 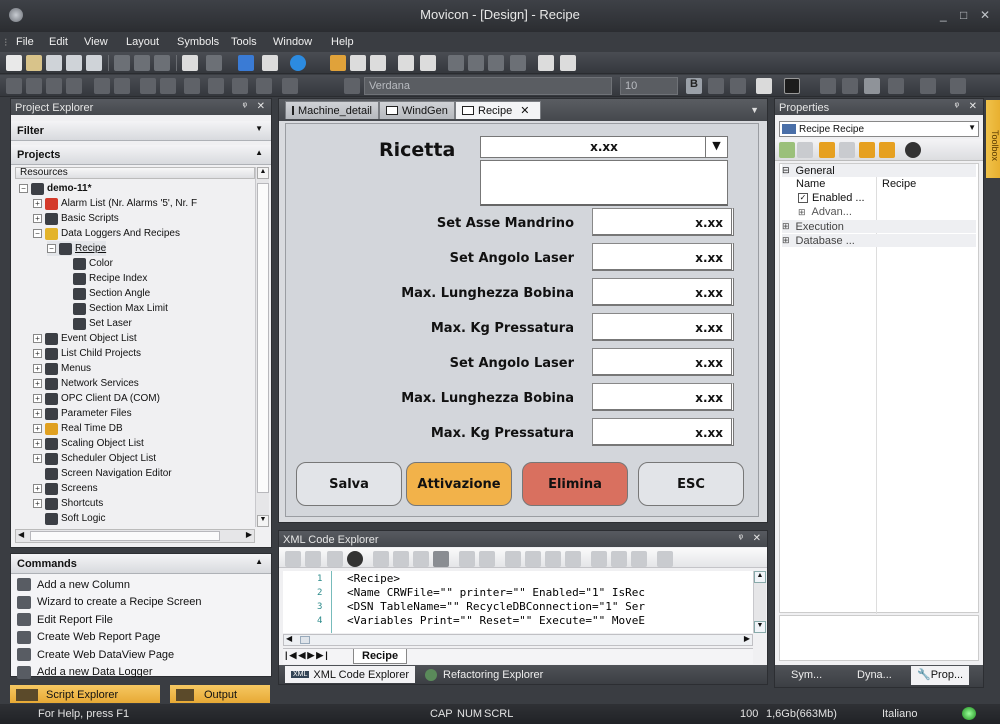 What do you see at coordinates (34, 86) in the screenshot?
I see `align-right-icon` at bounding box center [34, 86].